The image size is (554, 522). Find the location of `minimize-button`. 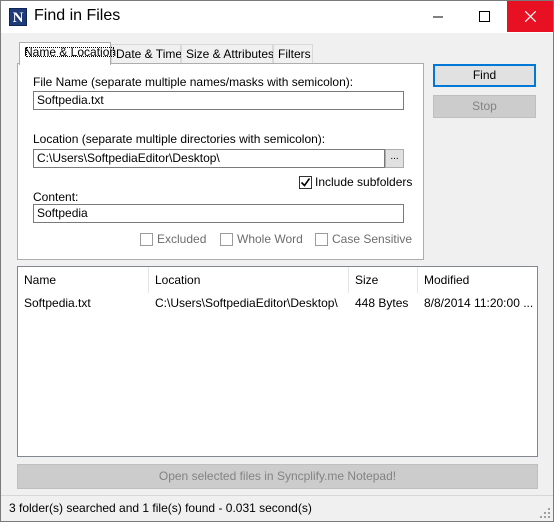

minimize-button is located at coordinates (438, 16).